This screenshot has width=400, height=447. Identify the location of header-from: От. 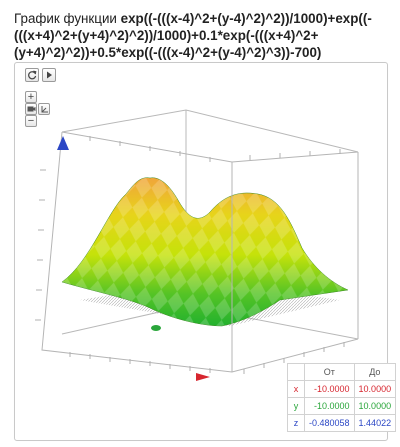
(329, 372).